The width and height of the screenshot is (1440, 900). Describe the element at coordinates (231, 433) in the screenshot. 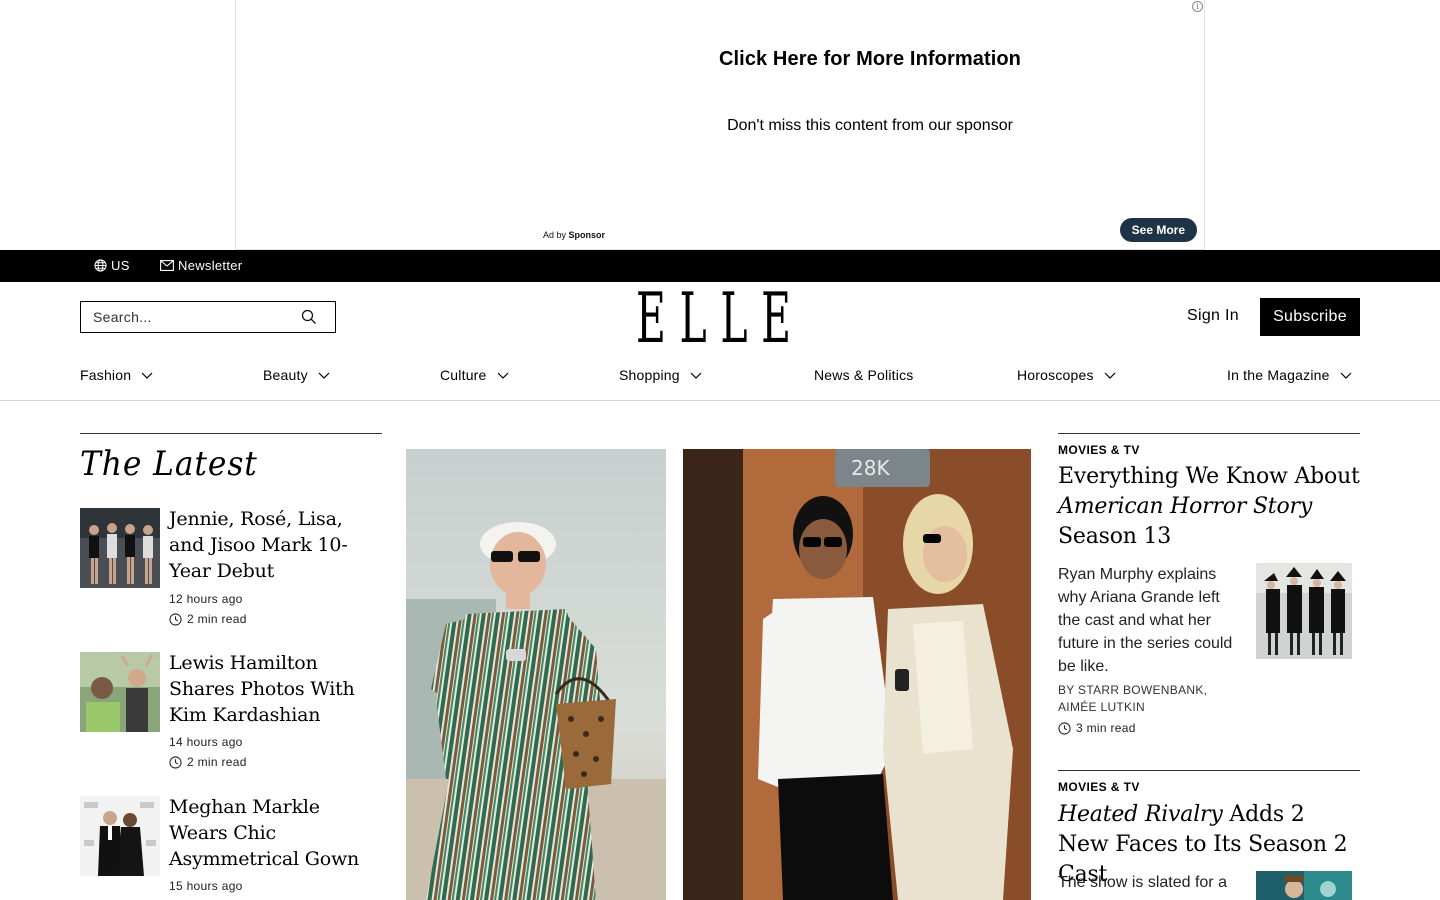

I see `latest-divider` at that location.